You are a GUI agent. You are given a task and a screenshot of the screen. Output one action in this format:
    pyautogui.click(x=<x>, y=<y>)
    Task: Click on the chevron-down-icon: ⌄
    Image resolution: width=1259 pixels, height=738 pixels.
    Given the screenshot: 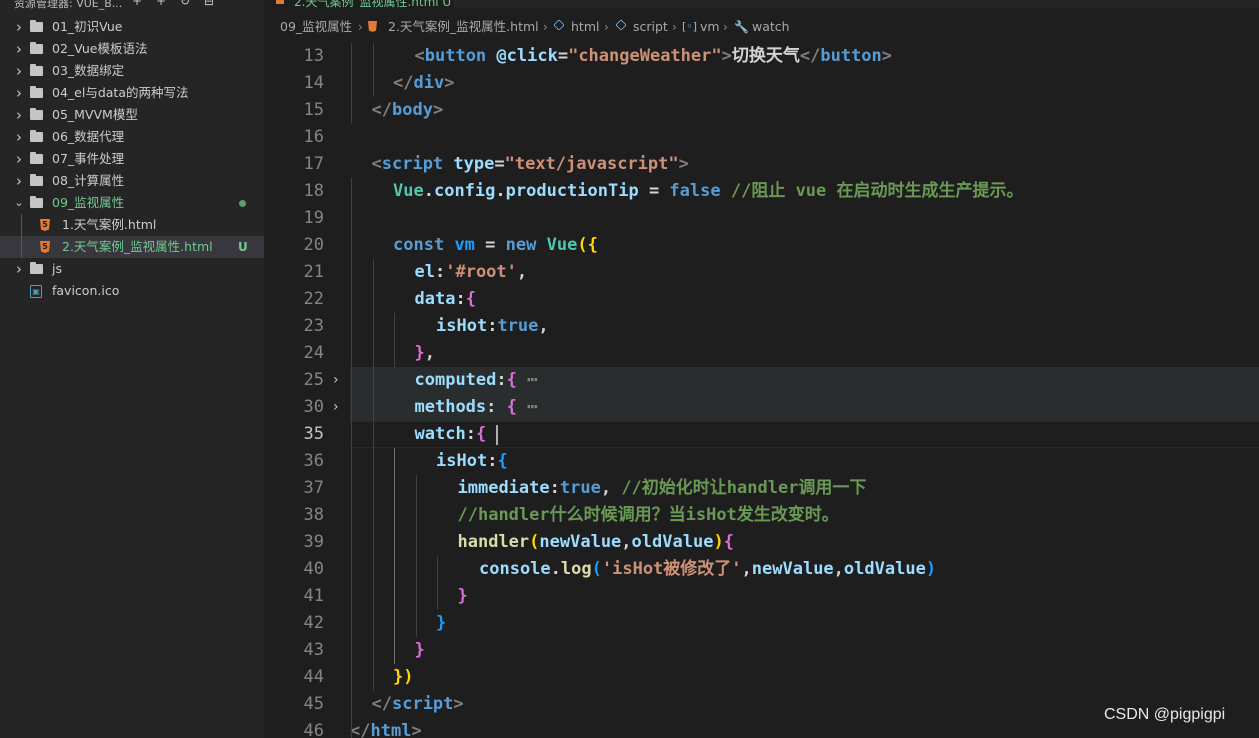 What is the action you would take?
    pyautogui.click(x=19, y=202)
    